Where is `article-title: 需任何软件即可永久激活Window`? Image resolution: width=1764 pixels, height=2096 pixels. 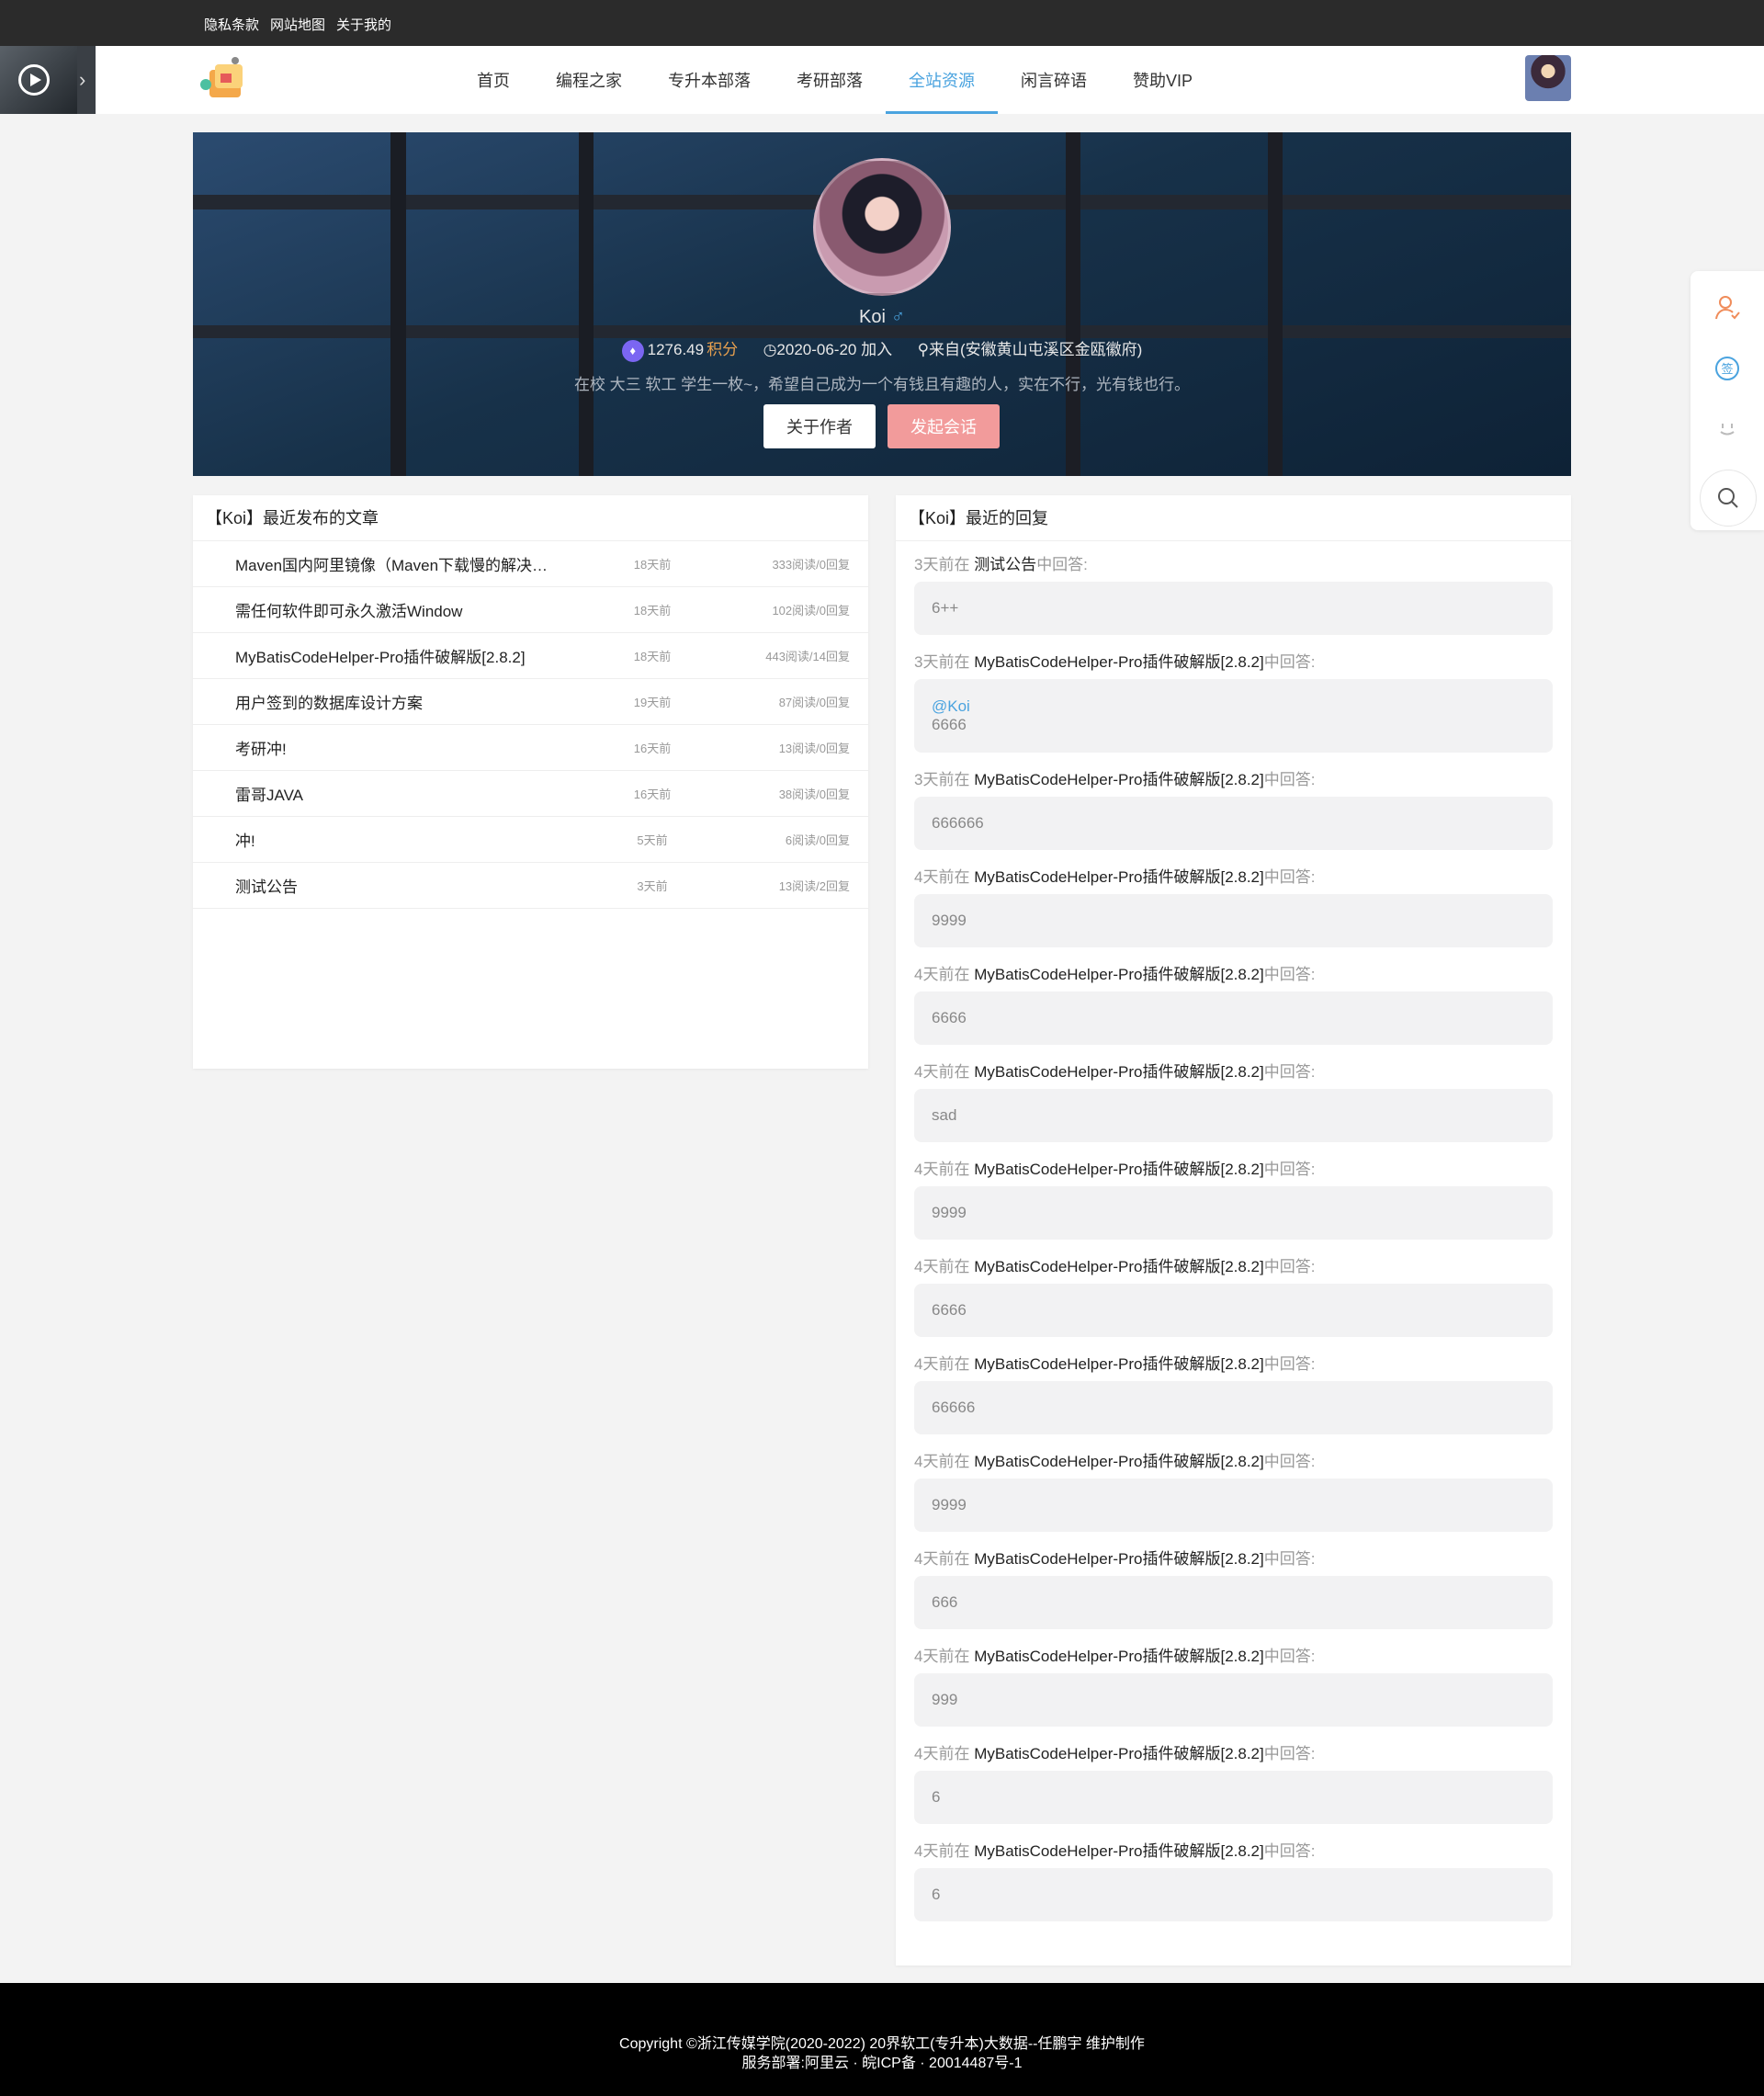 article-title: 需任何软件即可永久激活Window is located at coordinates (405, 609).